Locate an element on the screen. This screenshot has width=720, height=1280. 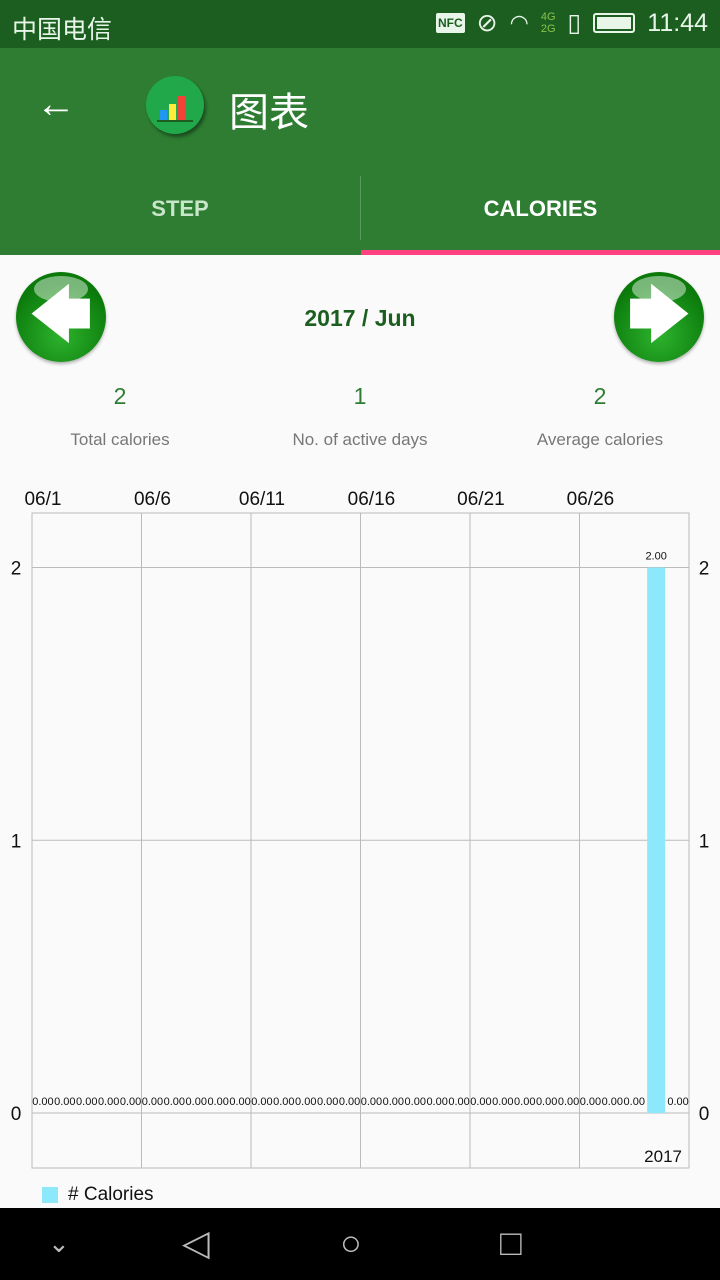
sim-alert-icon: ▯ is located at coordinates (574, 23).